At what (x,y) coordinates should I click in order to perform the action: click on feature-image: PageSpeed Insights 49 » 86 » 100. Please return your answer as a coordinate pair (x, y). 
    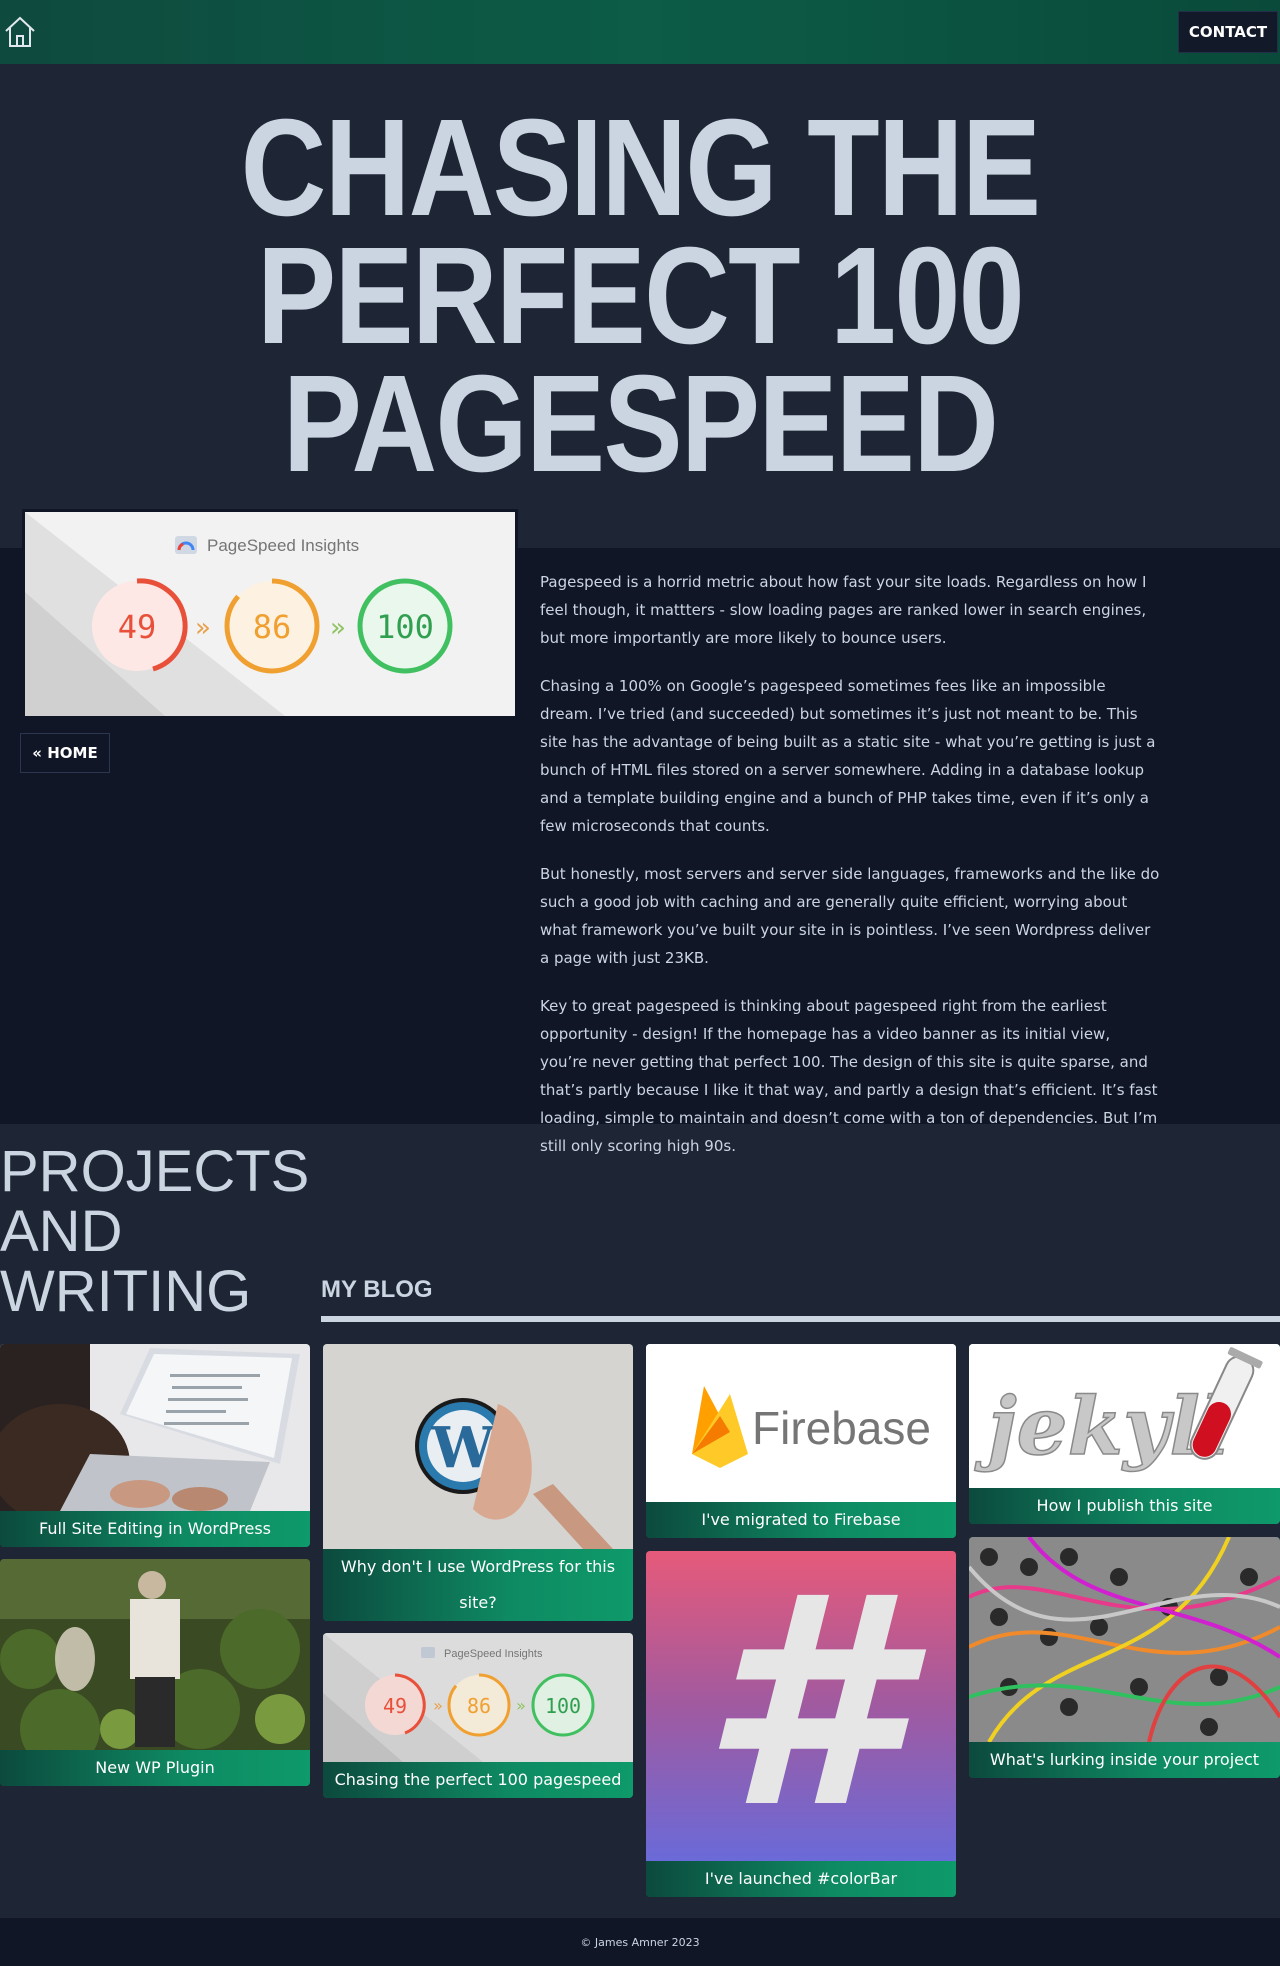
    Looking at the image, I should click on (270, 614).